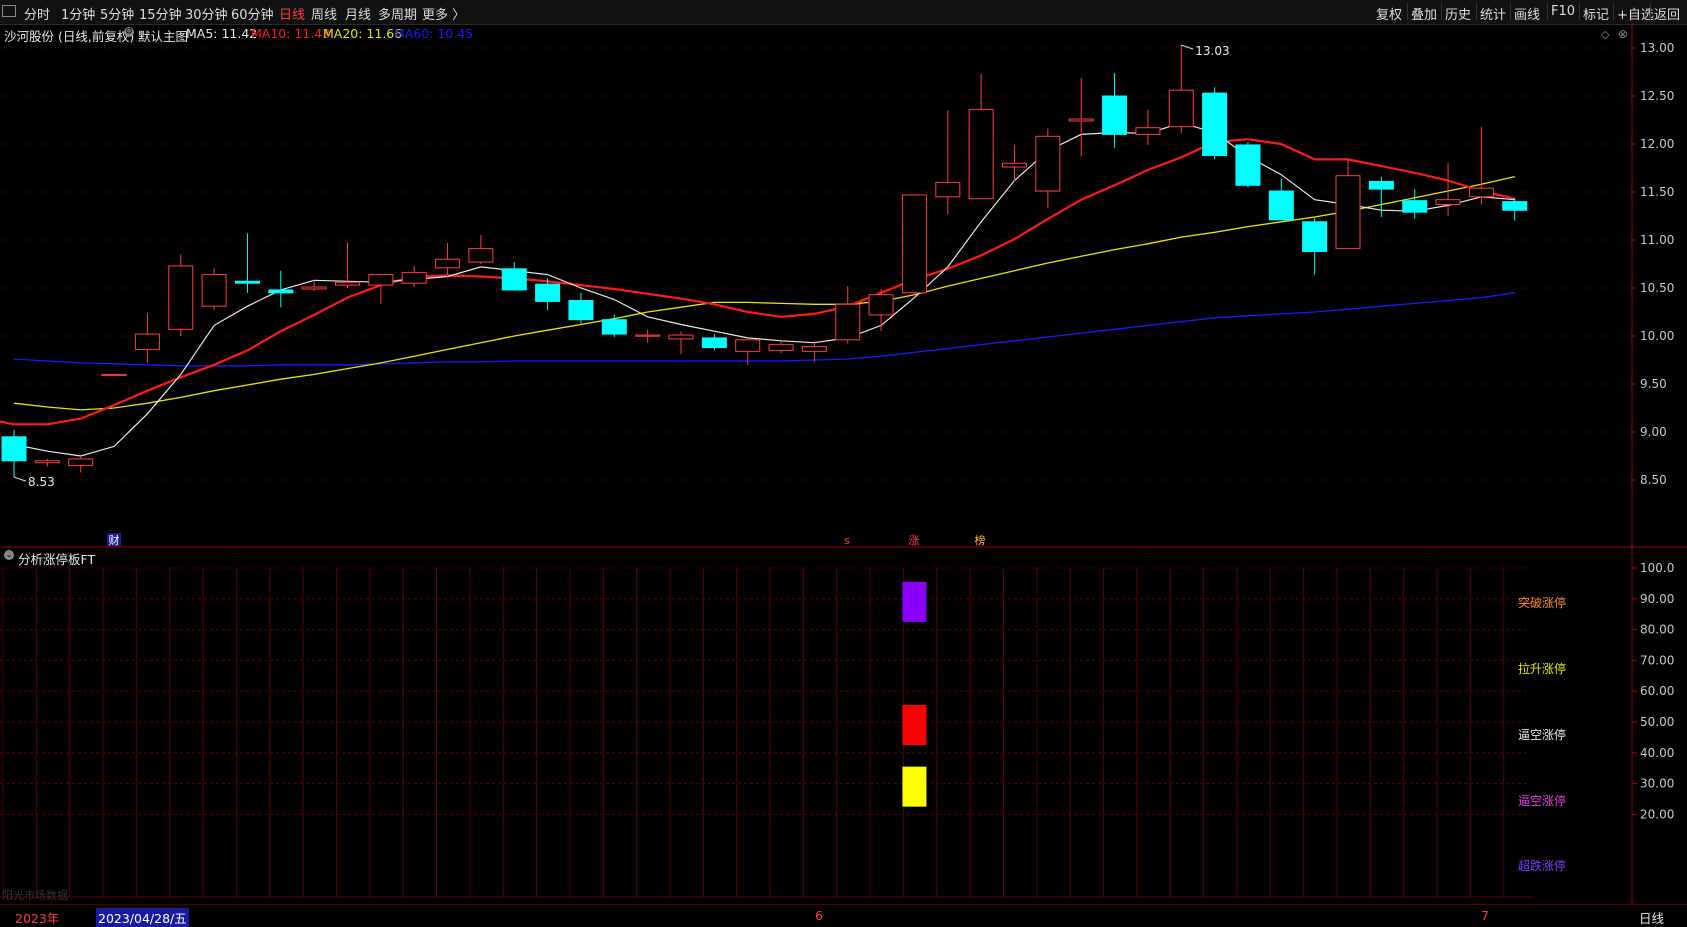 Image resolution: width=1687 pixels, height=927 pixels. What do you see at coordinates (1657, 48) in the screenshot?
I see `price-tick-label: 13.00` at bounding box center [1657, 48].